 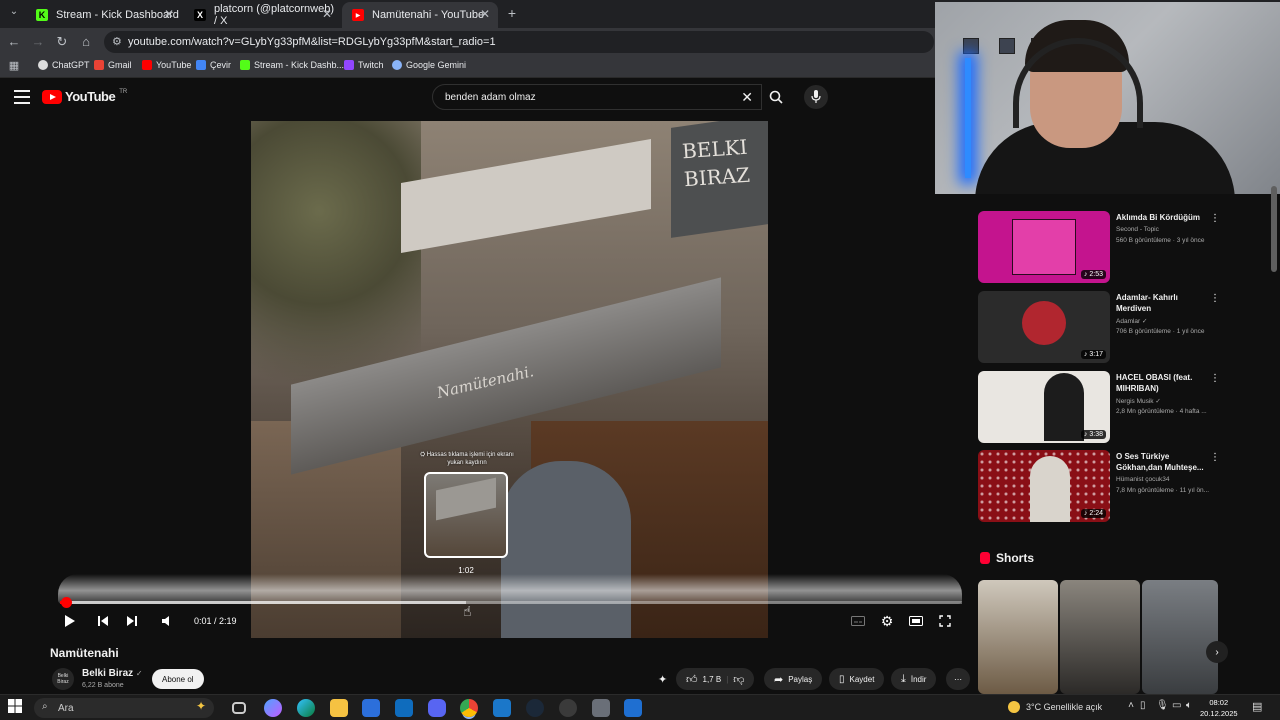 I want to click on copilot-icon, so click(x=273, y=708).